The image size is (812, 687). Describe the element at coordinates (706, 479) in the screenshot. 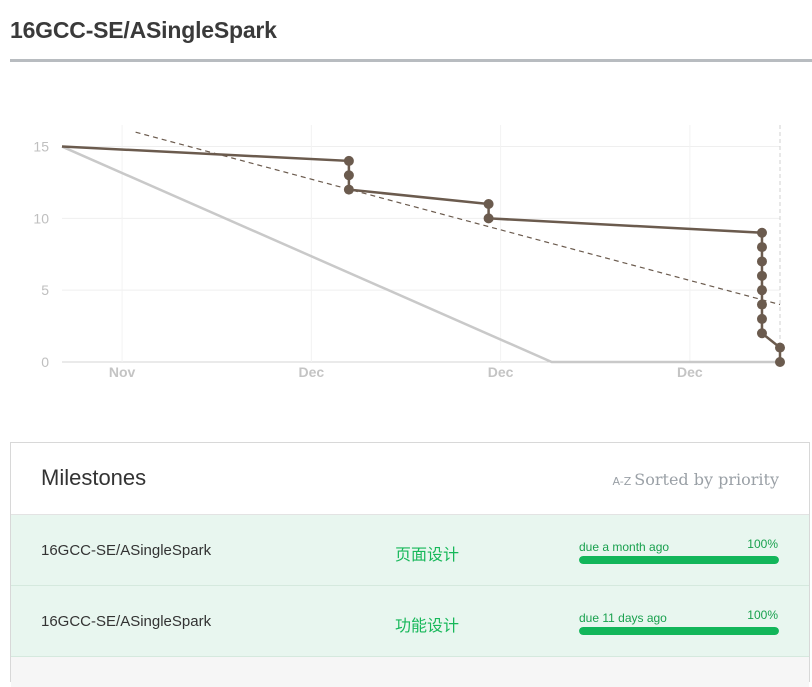

I see `sort-label: Sorted by priority` at that location.